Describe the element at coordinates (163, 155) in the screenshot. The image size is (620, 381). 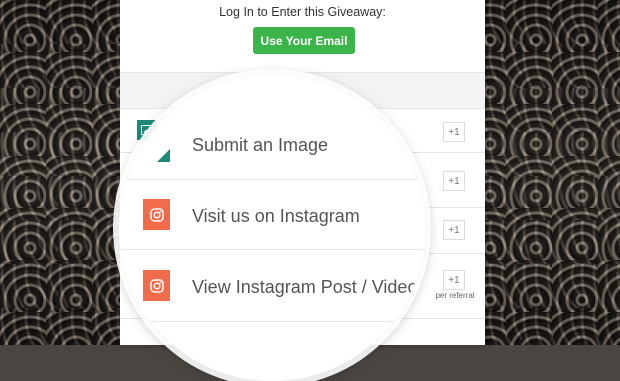
I see `image-icon-corner` at that location.